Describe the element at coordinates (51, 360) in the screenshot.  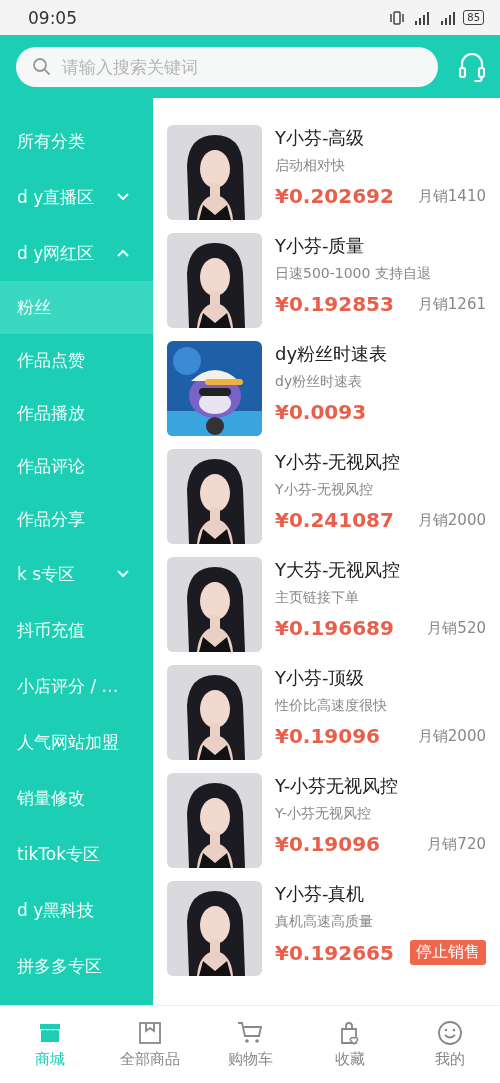
I see `sidebar-item-label: 作品点赞` at that location.